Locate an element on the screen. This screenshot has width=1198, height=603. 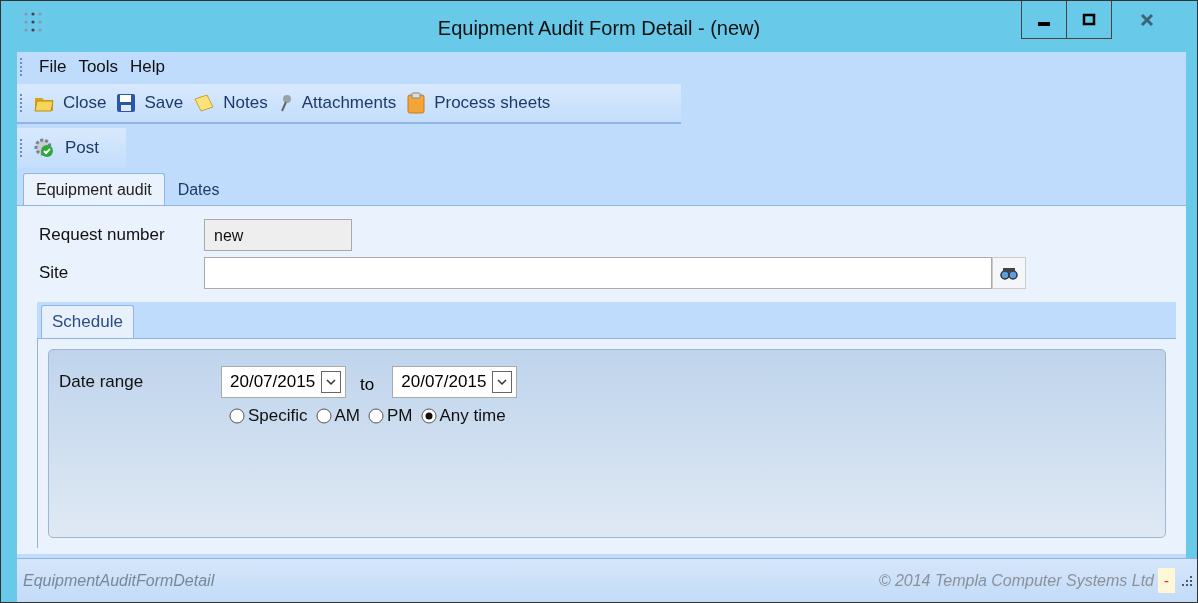
tab: Schedule is located at coordinates (87, 321).